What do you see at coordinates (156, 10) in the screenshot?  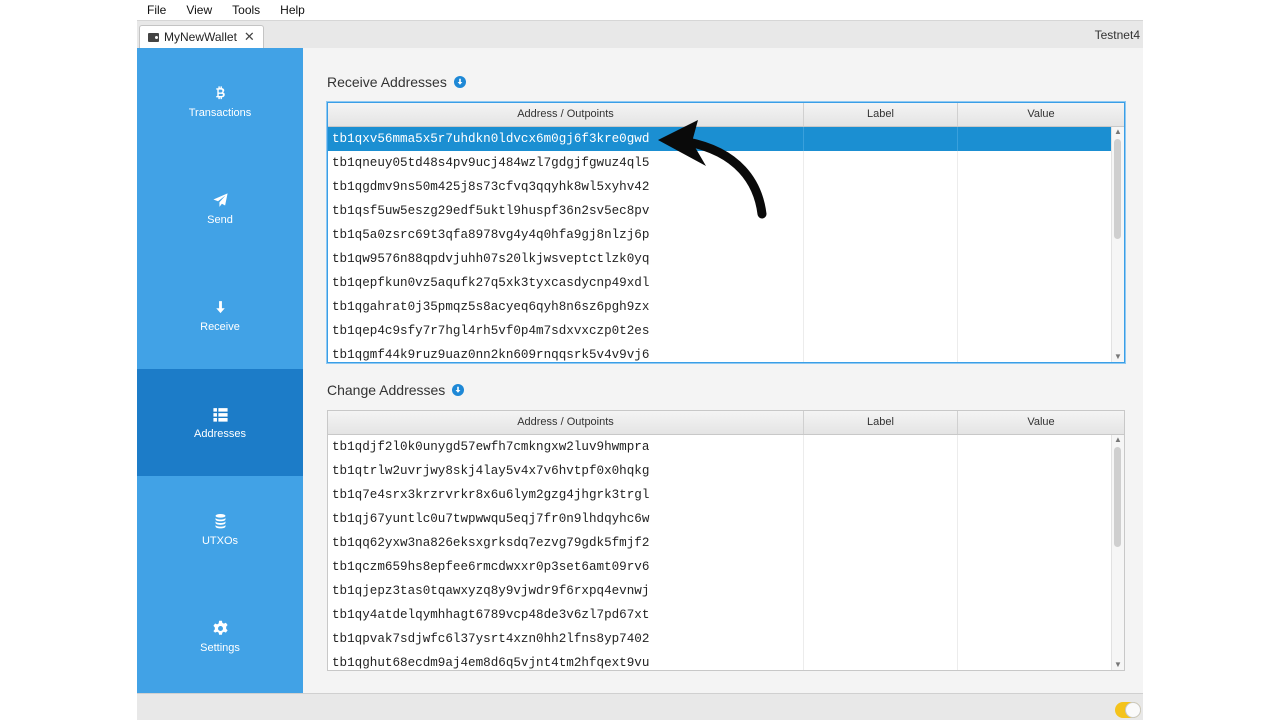 I see `menu-file: File` at bounding box center [156, 10].